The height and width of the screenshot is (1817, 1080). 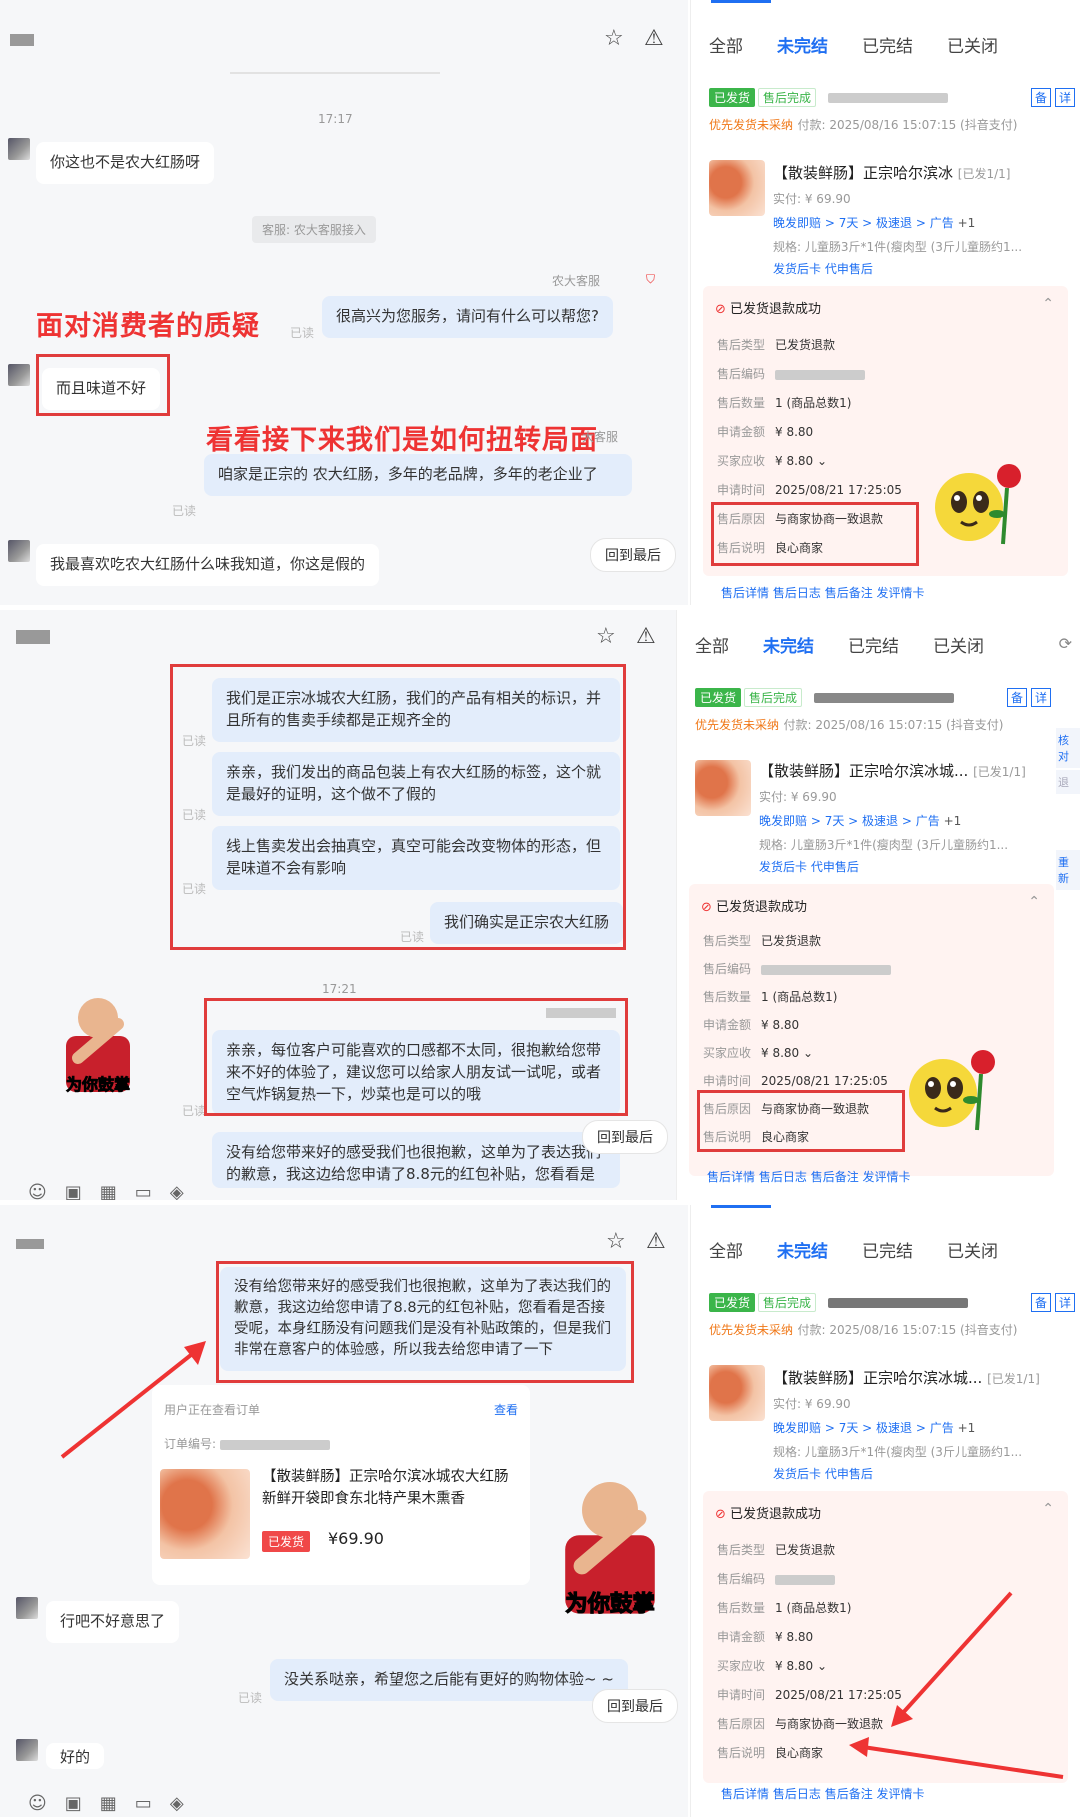 What do you see at coordinates (600, 437) in the screenshot?
I see `agent-name: 大客服` at bounding box center [600, 437].